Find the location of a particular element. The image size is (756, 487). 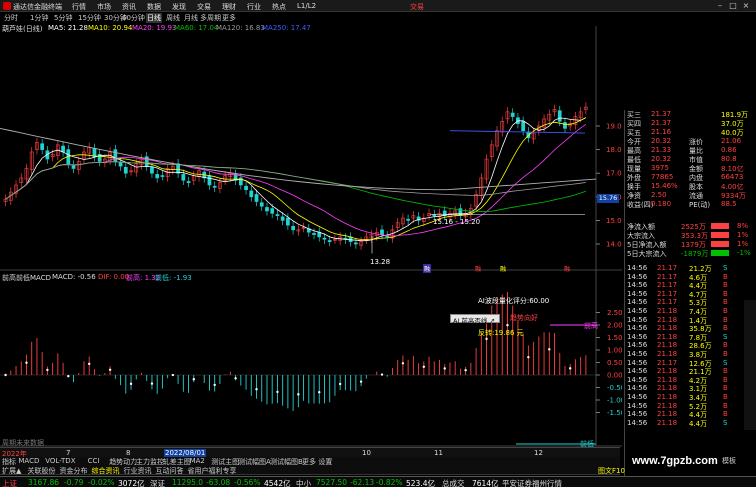

f10-button: 图文F10 is located at coordinates (611, 471).